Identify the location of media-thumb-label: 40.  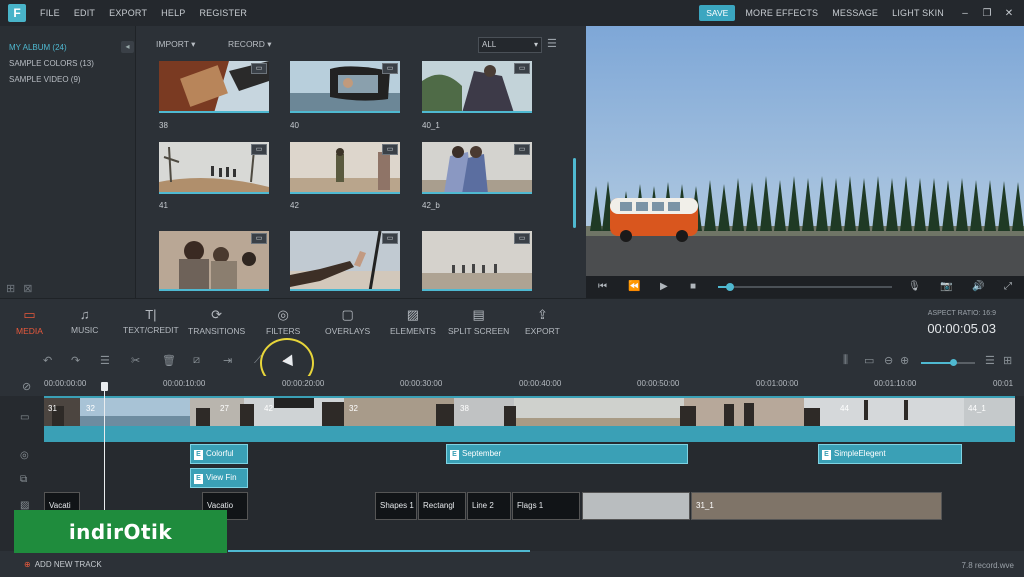
(294, 125).